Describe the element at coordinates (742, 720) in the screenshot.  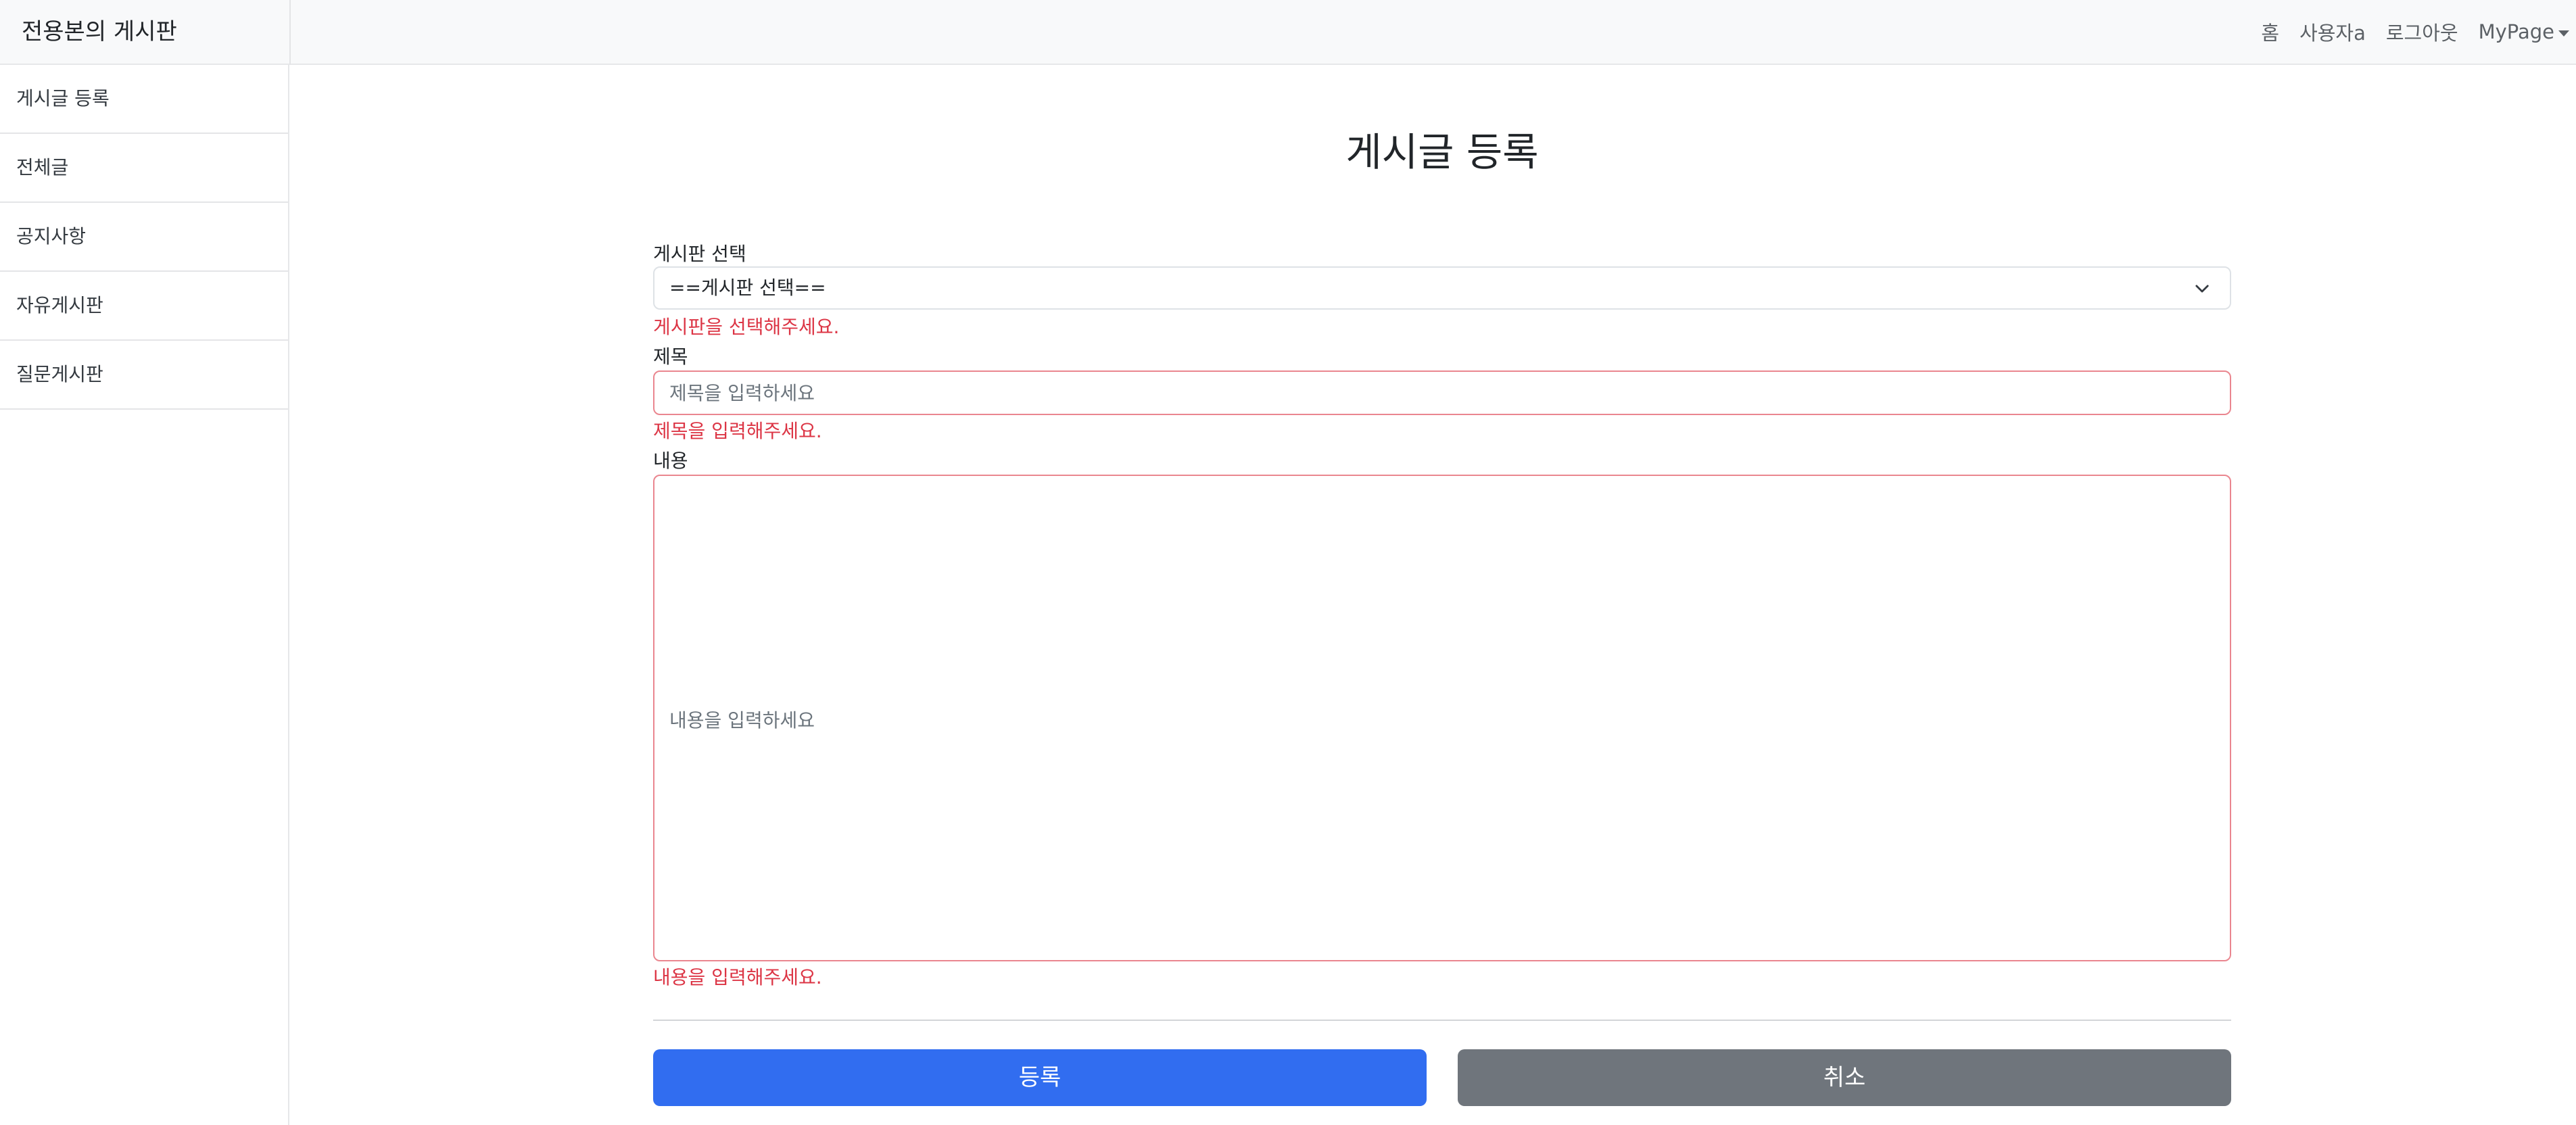
I see `content-placeholder: 내용을 입력하세요` at that location.